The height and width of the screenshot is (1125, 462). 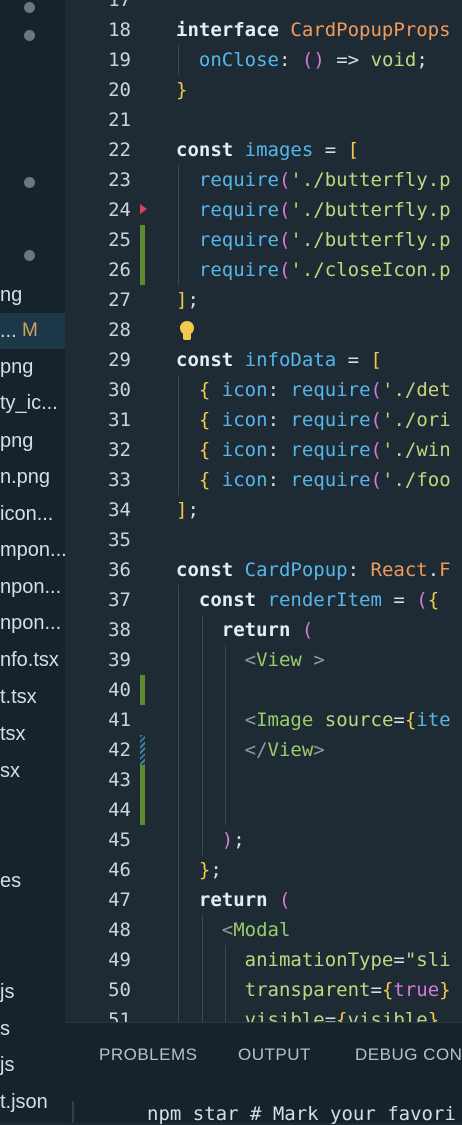 What do you see at coordinates (263, 930) in the screenshot?
I see `code-line: 48 <Modal` at bounding box center [263, 930].